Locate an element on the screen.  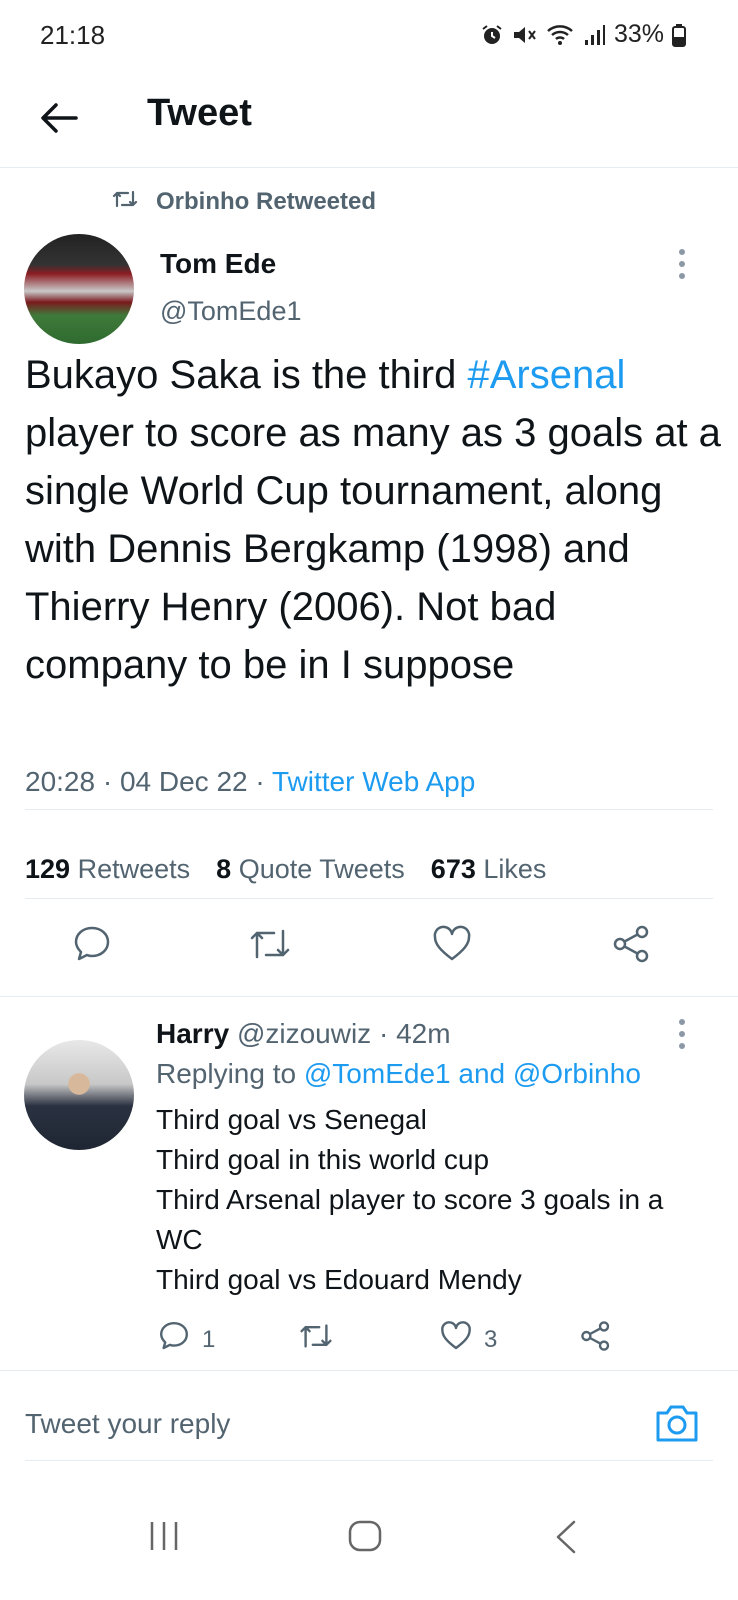
reply-author-avatar is located at coordinates (79, 1095).